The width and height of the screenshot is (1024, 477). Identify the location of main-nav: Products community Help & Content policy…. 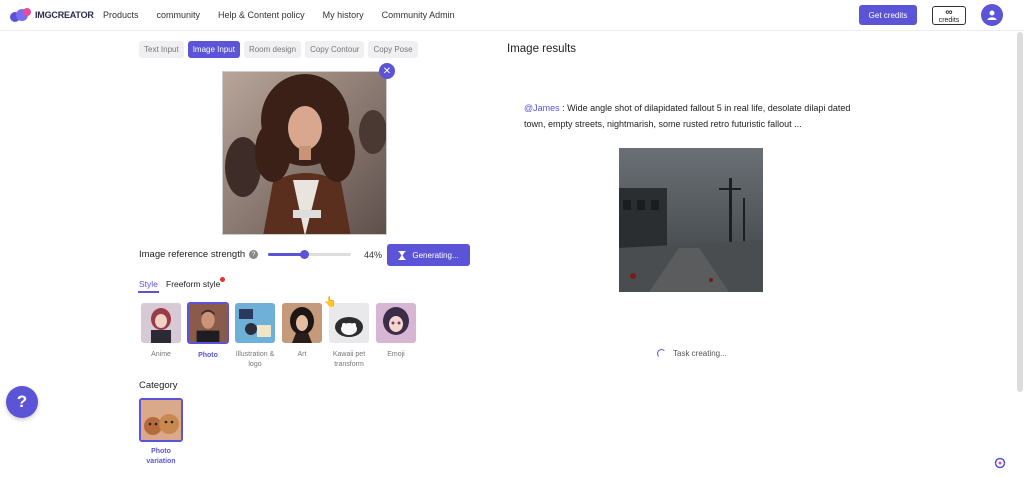
(288, 15).